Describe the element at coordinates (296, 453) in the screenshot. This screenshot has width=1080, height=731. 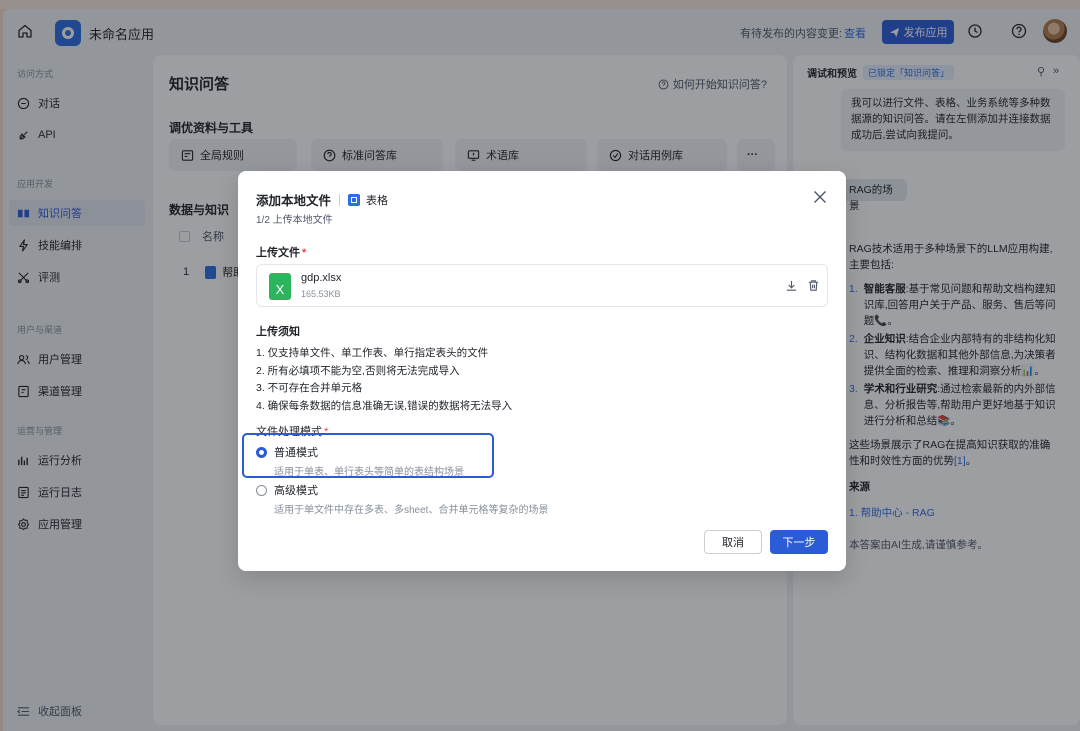
I see `mode-title: 普通模式` at that location.